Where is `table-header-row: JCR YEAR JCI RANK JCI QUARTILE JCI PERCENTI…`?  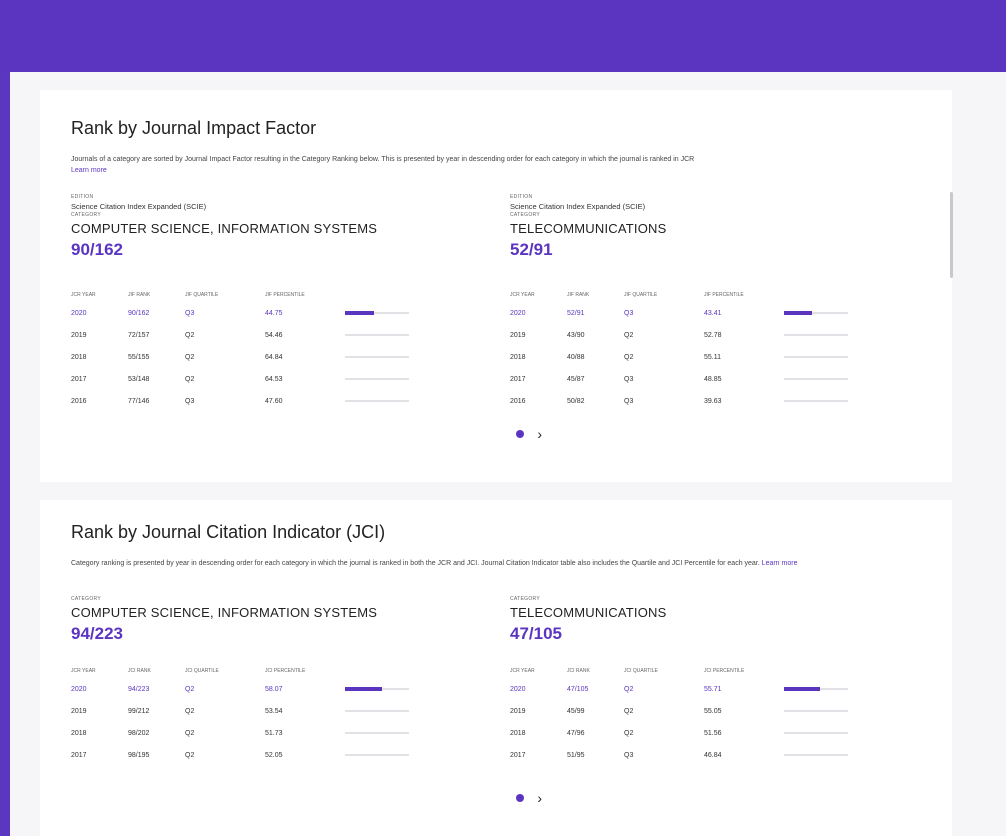 table-header-row: JCR YEAR JCI RANK JCI QUARTILE JCI PERCENTI… is located at coordinates (682, 671).